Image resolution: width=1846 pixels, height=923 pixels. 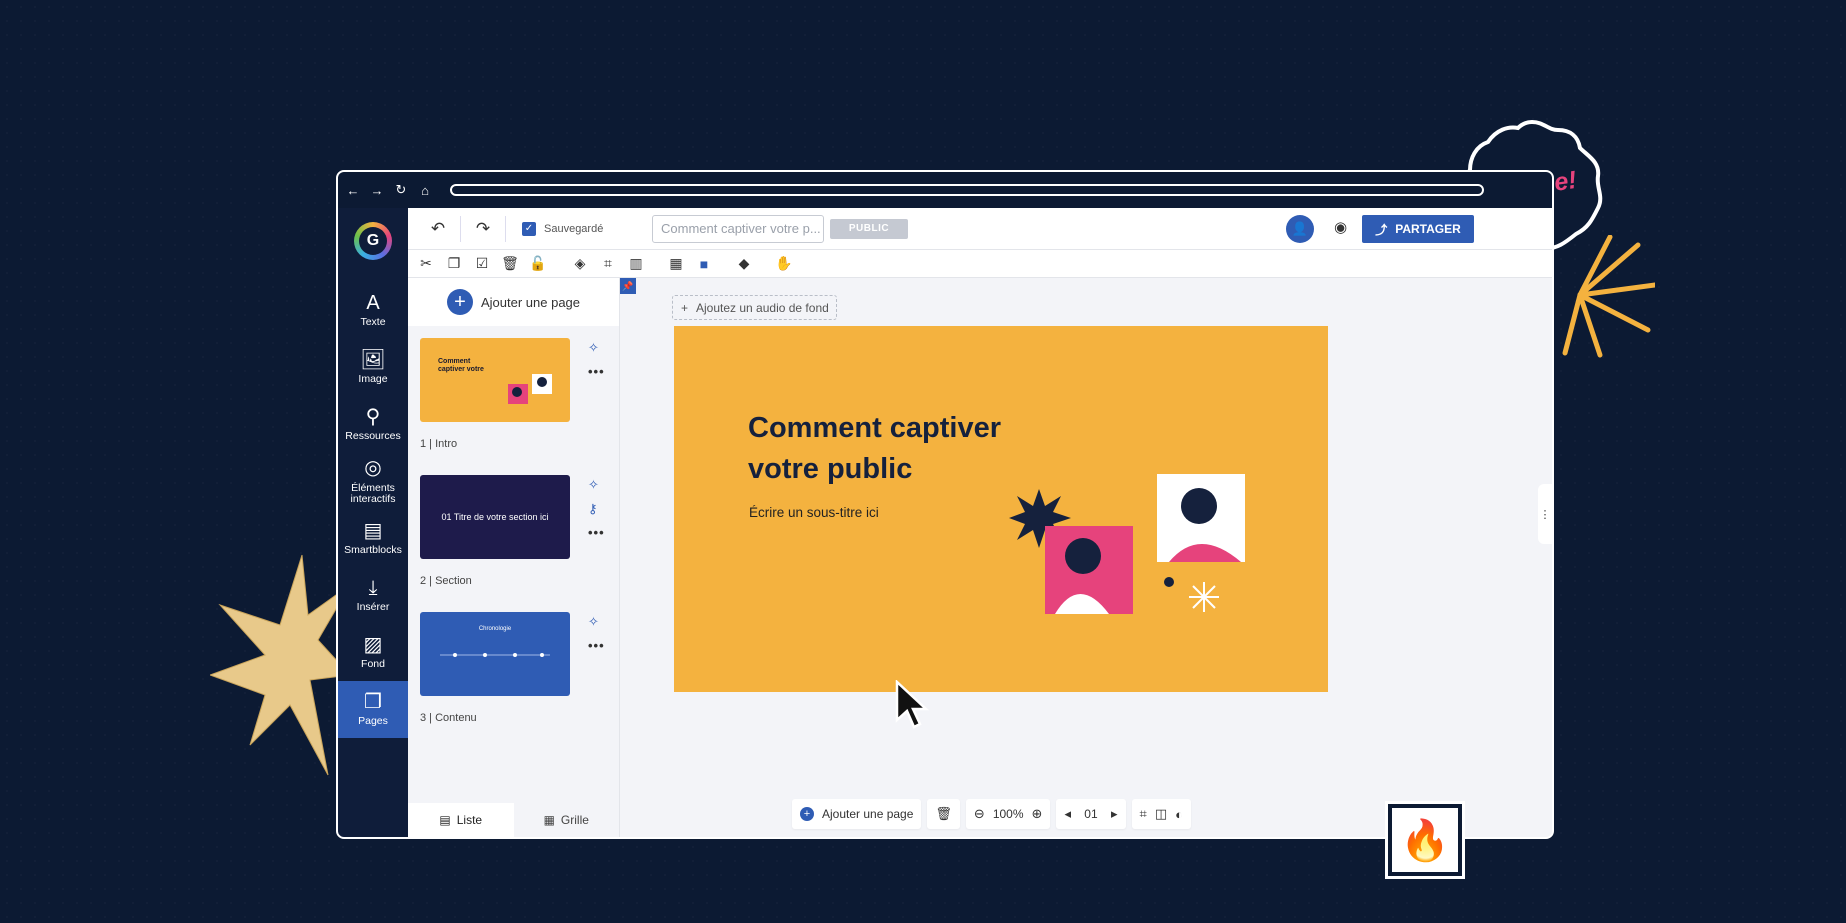 I want to click on sidebar-item-label: Image, so click(x=373, y=379).